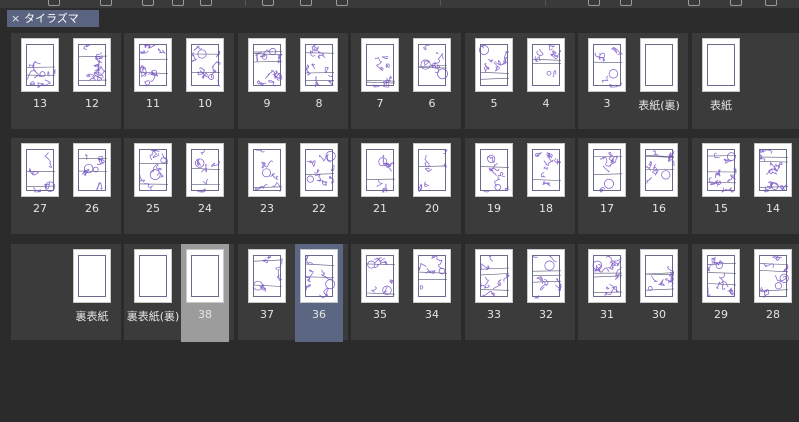  Describe the element at coordinates (293, 81) in the screenshot. I see `page-spread: 98` at that location.